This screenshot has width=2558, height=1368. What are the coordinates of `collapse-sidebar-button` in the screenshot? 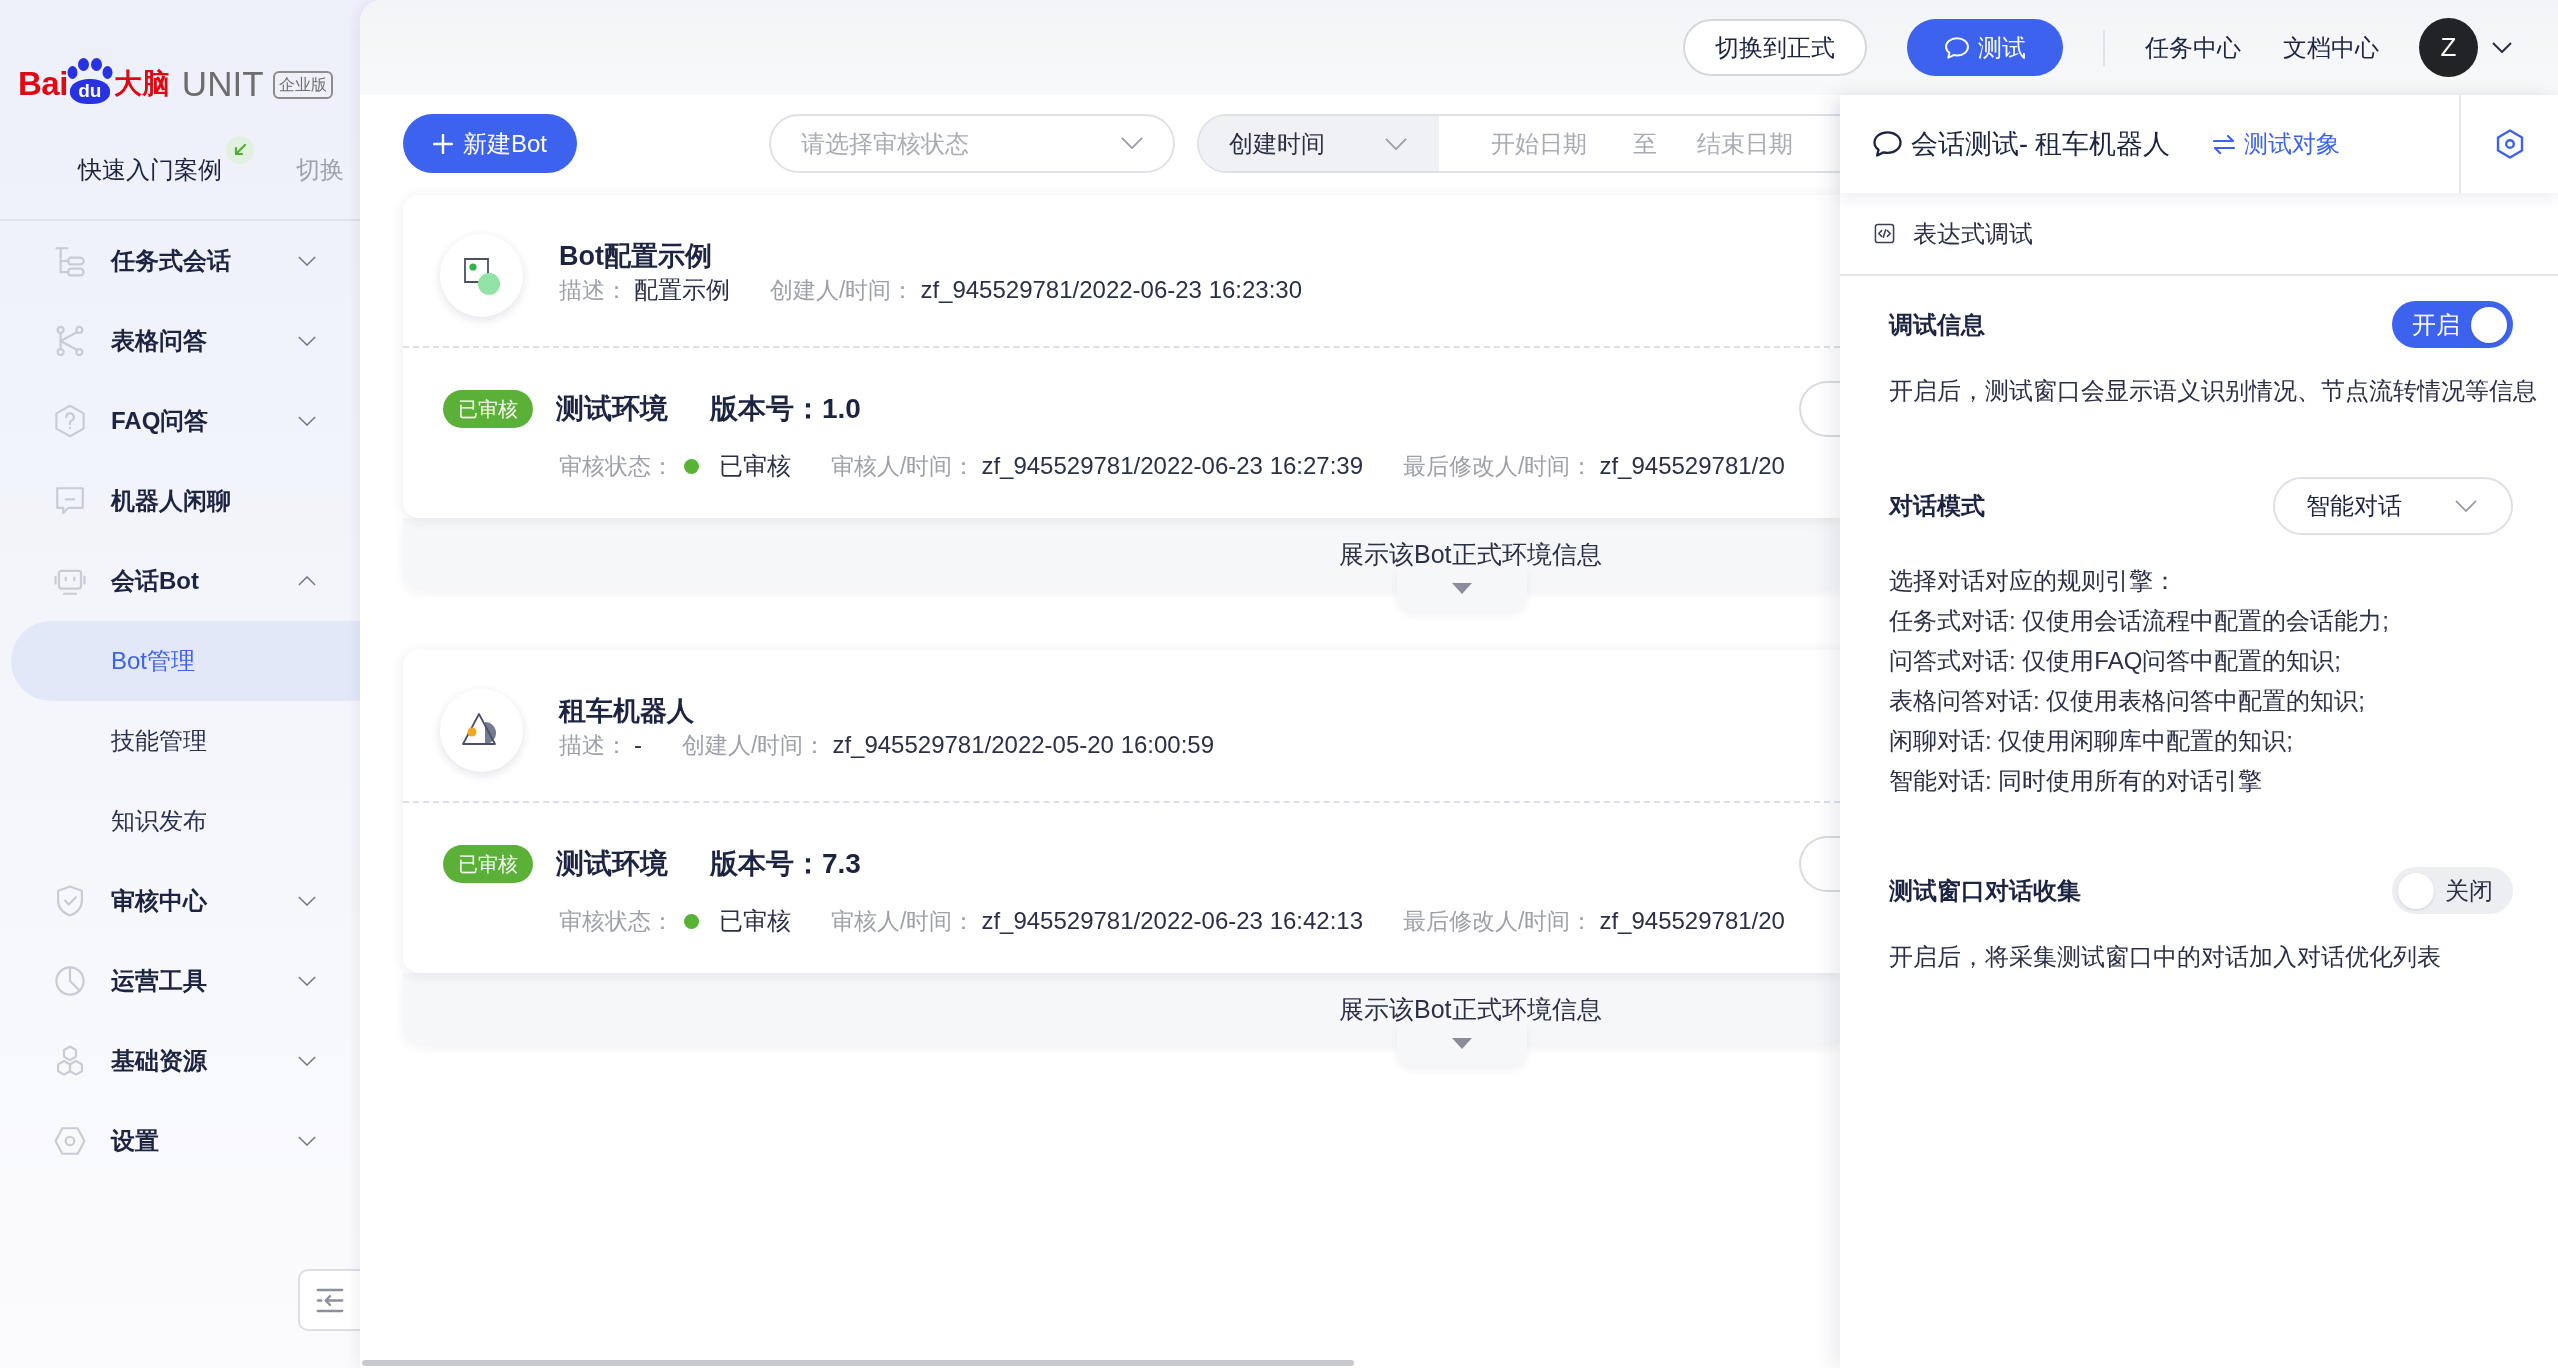 It's located at (329, 1300).